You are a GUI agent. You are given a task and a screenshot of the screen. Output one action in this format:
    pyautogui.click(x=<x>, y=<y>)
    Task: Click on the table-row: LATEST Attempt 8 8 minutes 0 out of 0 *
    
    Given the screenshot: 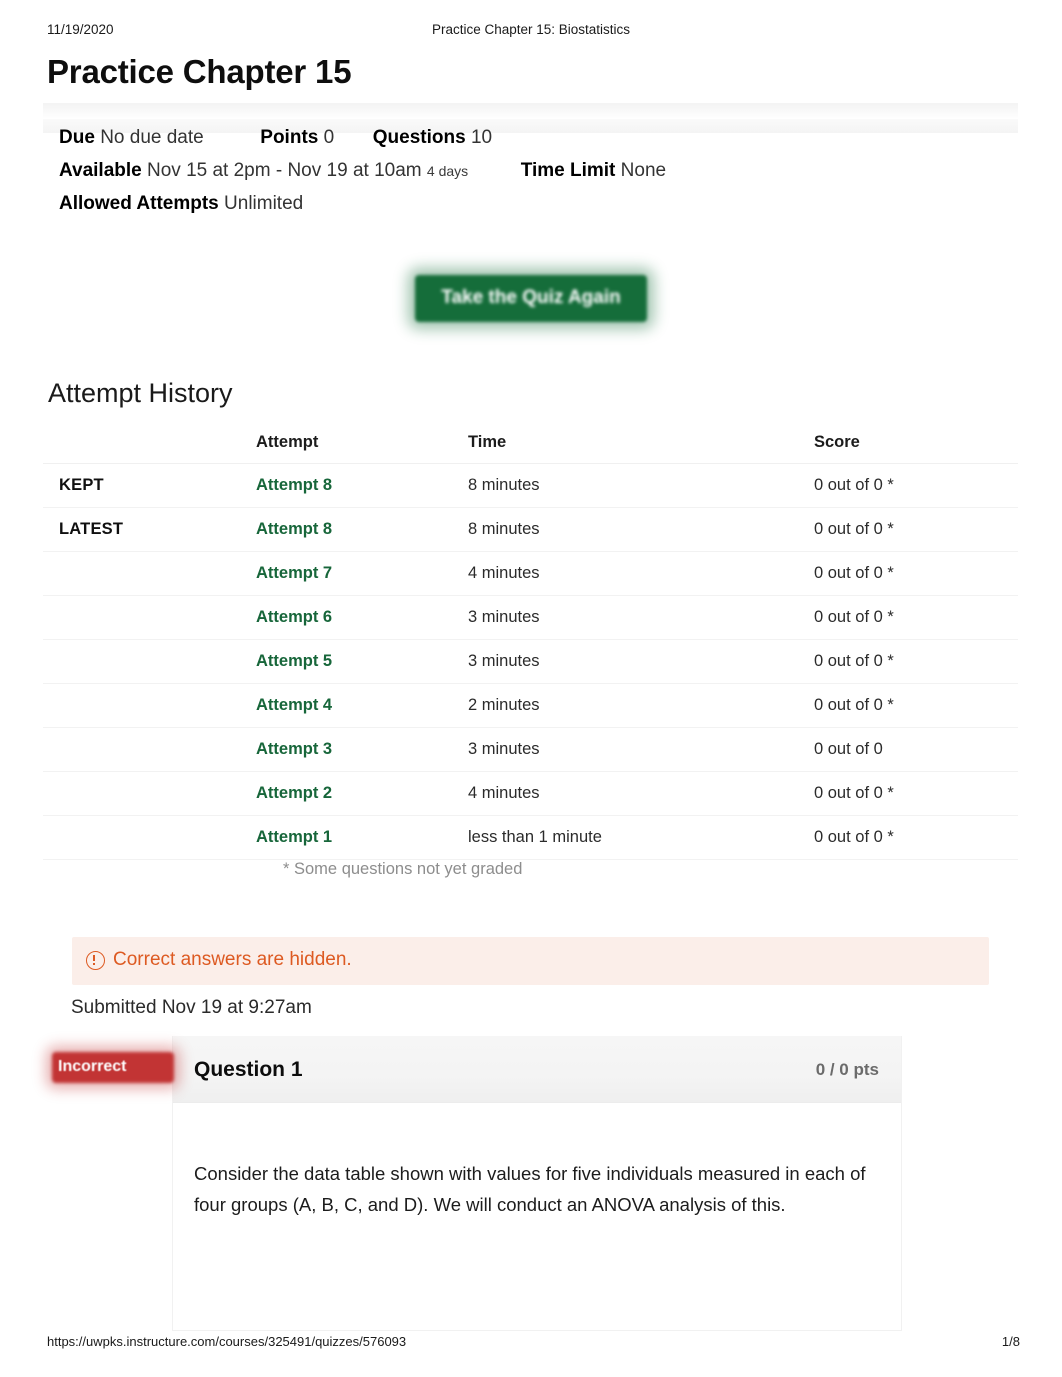 What is the action you would take?
    pyautogui.click(x=530, y=529)
    